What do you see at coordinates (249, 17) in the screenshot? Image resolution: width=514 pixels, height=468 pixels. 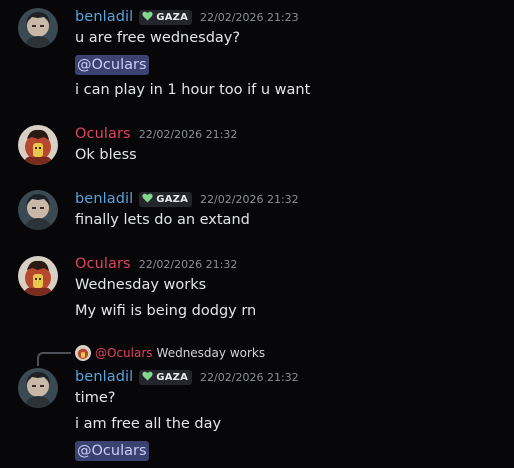 I see `timestamp: 22/02/2026 21:23` at bounding box center [249, 17].